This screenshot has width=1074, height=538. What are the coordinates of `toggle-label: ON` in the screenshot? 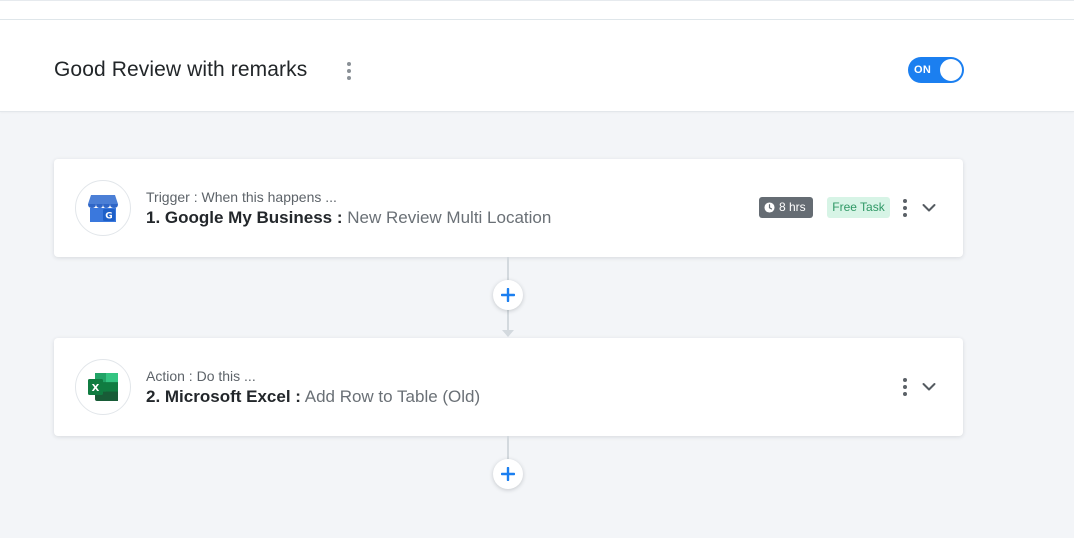 It's located at (923, 70).